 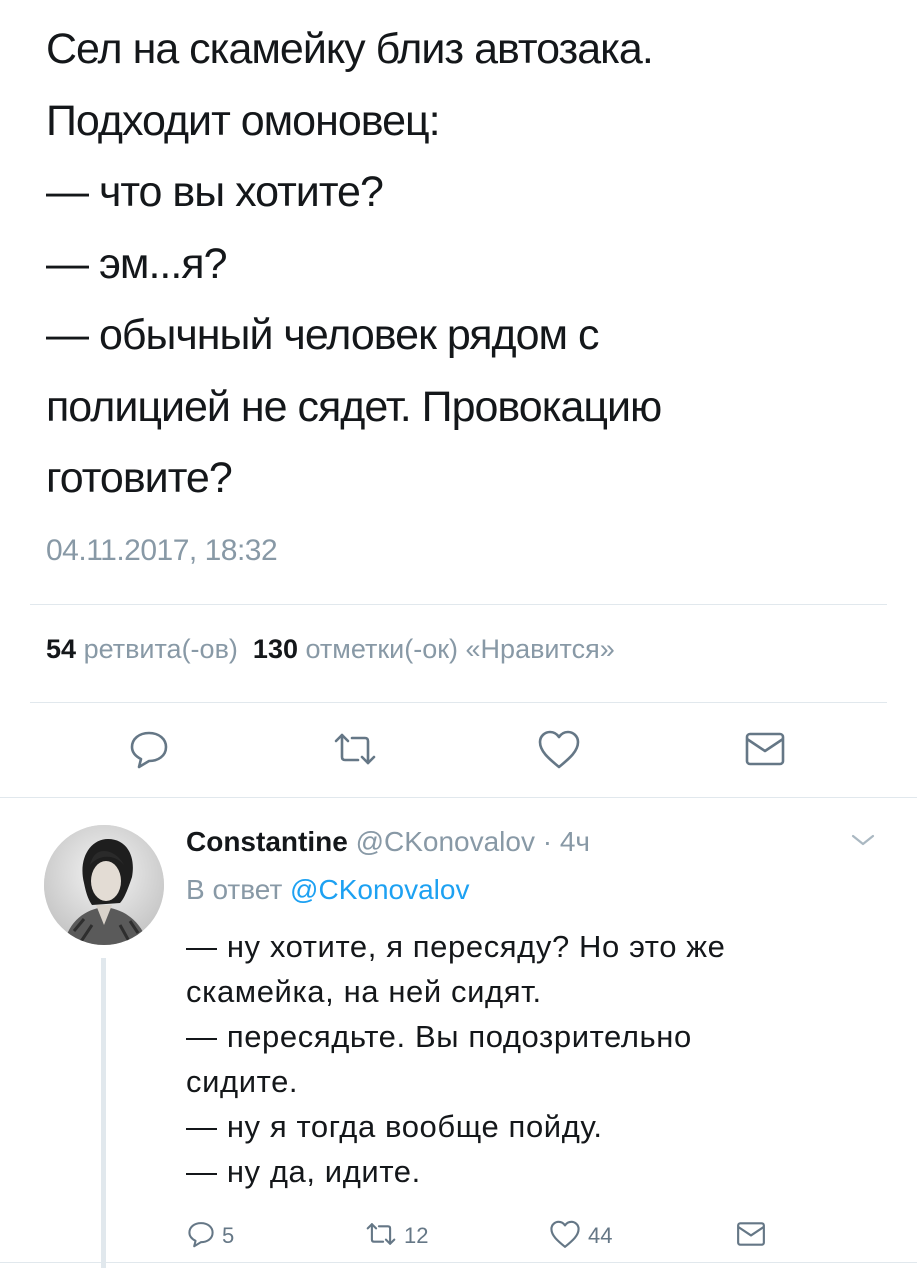 I want to click on reply-line: — ну да, идите., so click(x=303, y=1171).